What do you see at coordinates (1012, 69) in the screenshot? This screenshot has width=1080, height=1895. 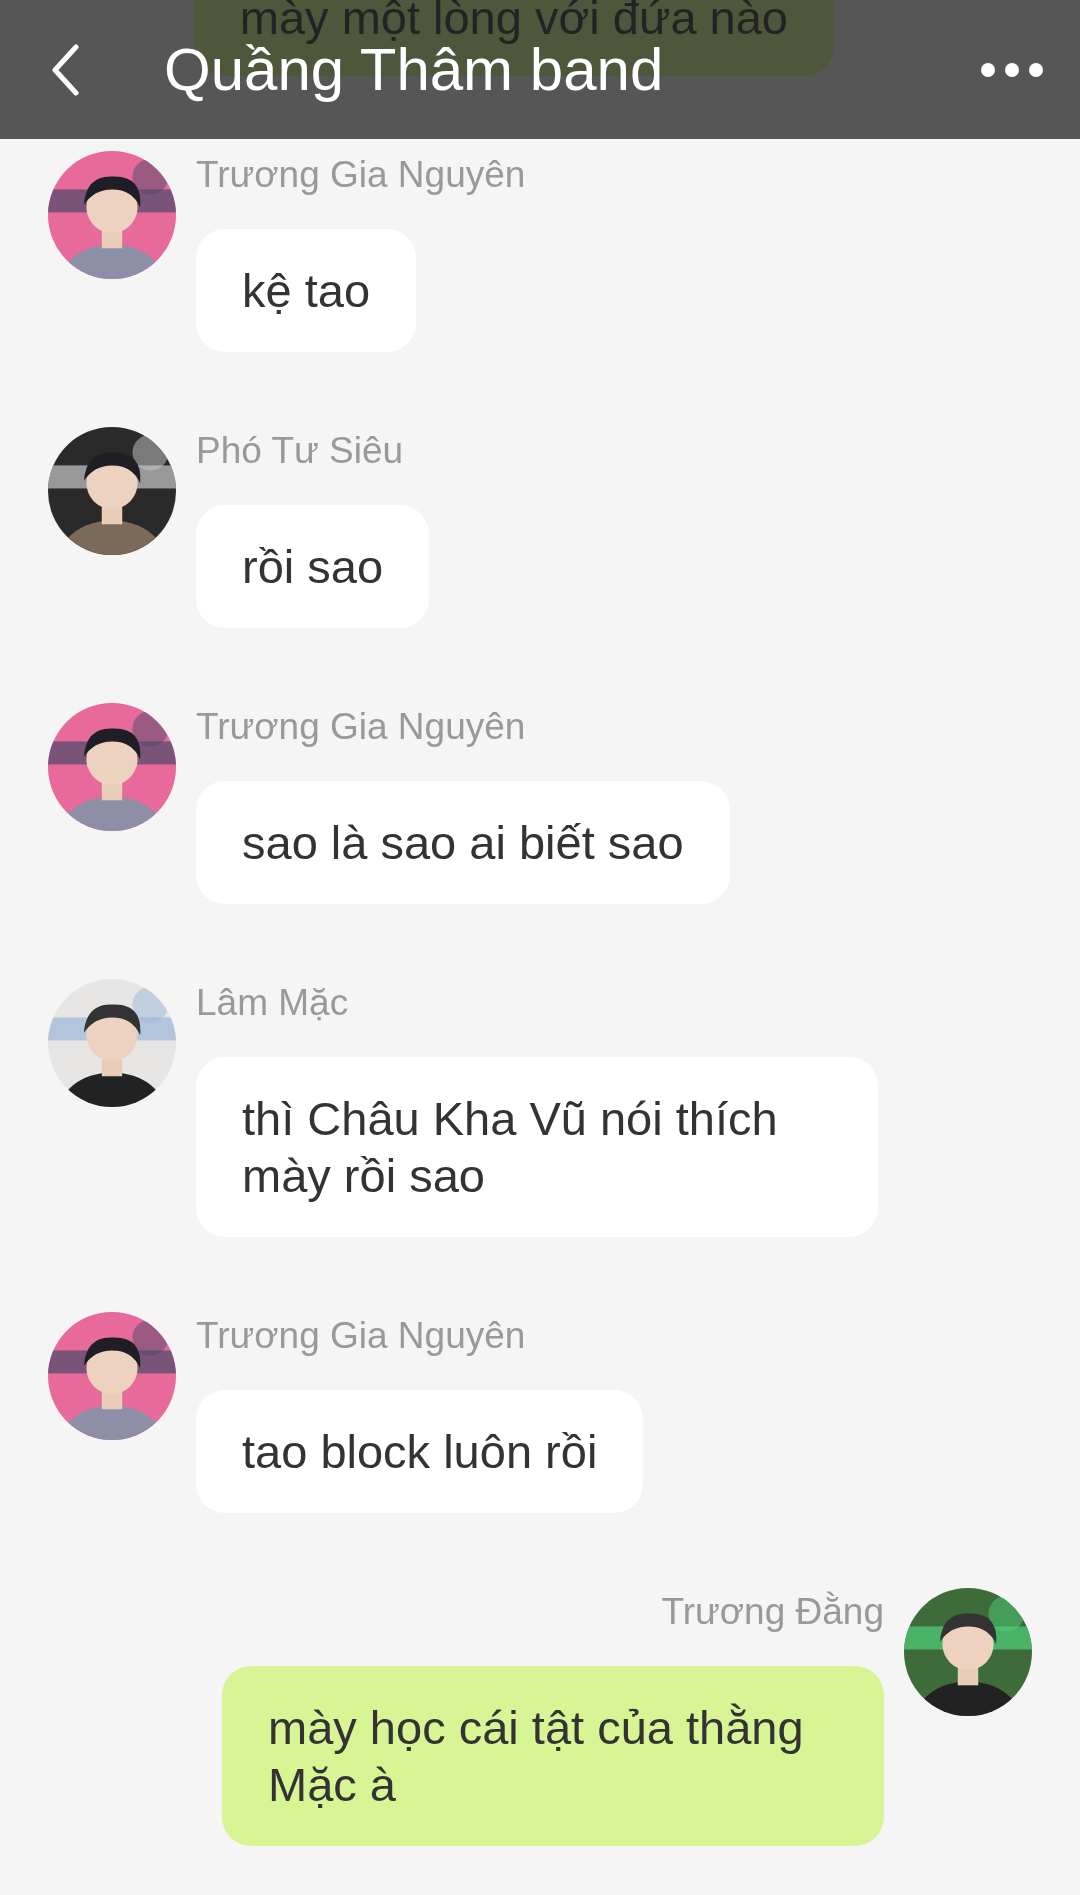 I see `more-icon` at bounding box center [1012, 69].